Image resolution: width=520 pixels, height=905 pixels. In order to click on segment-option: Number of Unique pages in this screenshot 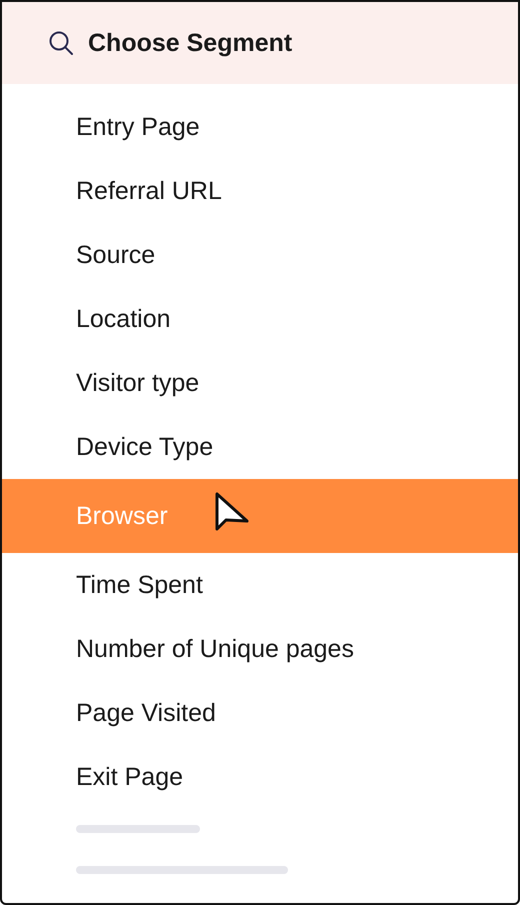, I will do `click(260, 649)`.